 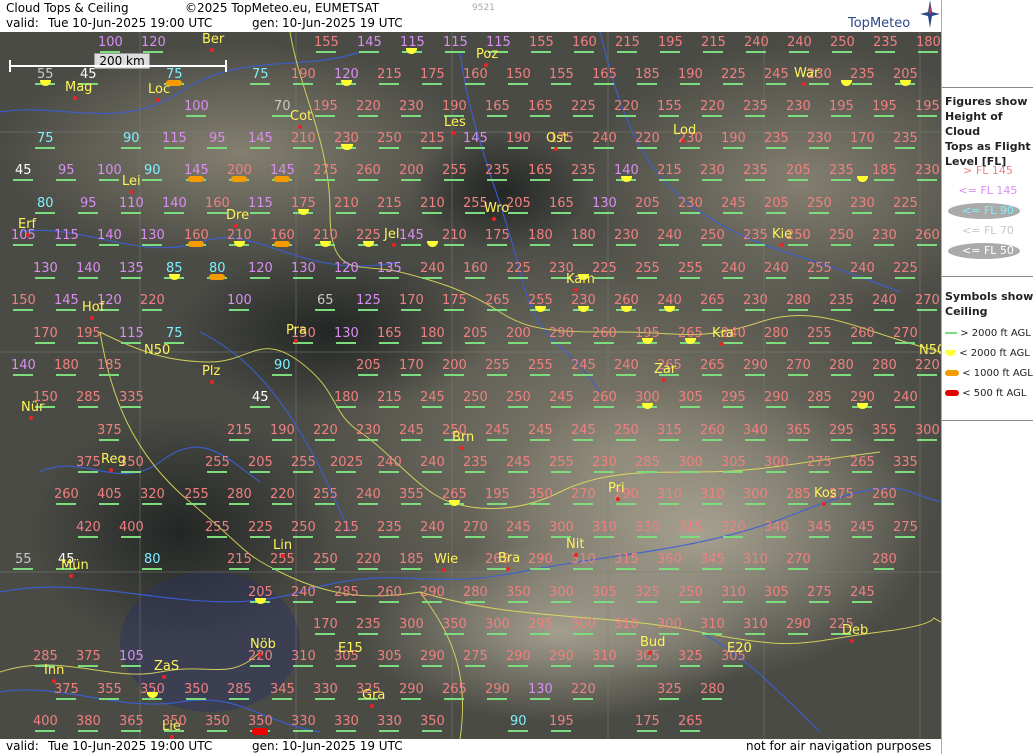 I want to click on city-label: Jel, so click(x=392, y=234).